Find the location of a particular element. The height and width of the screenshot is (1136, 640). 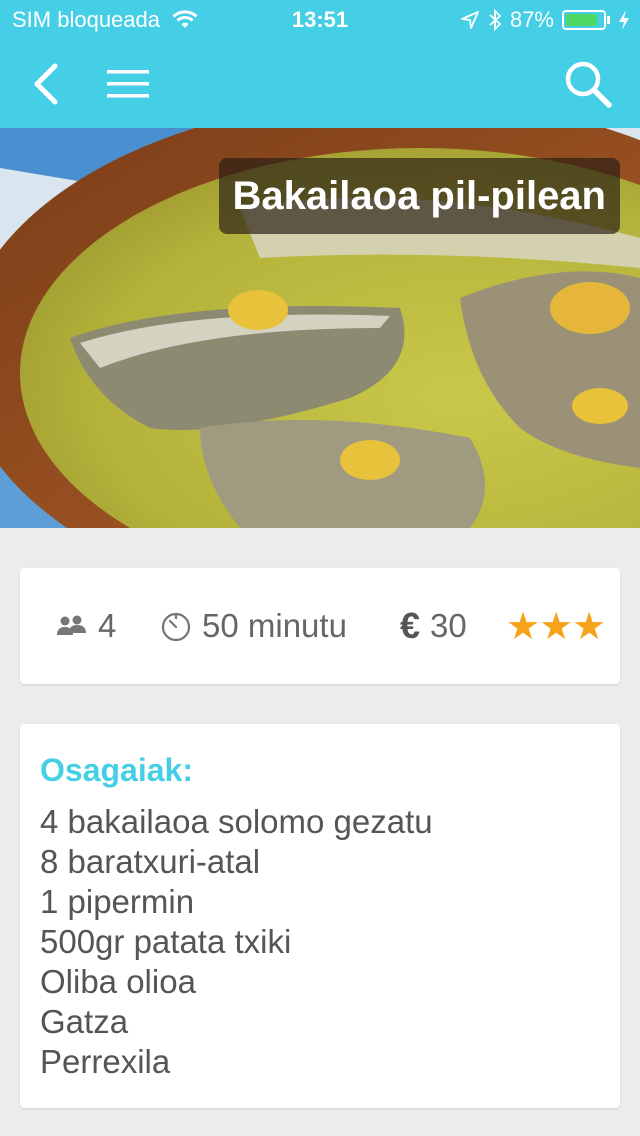

back-button is located at coordinates (46, 84).